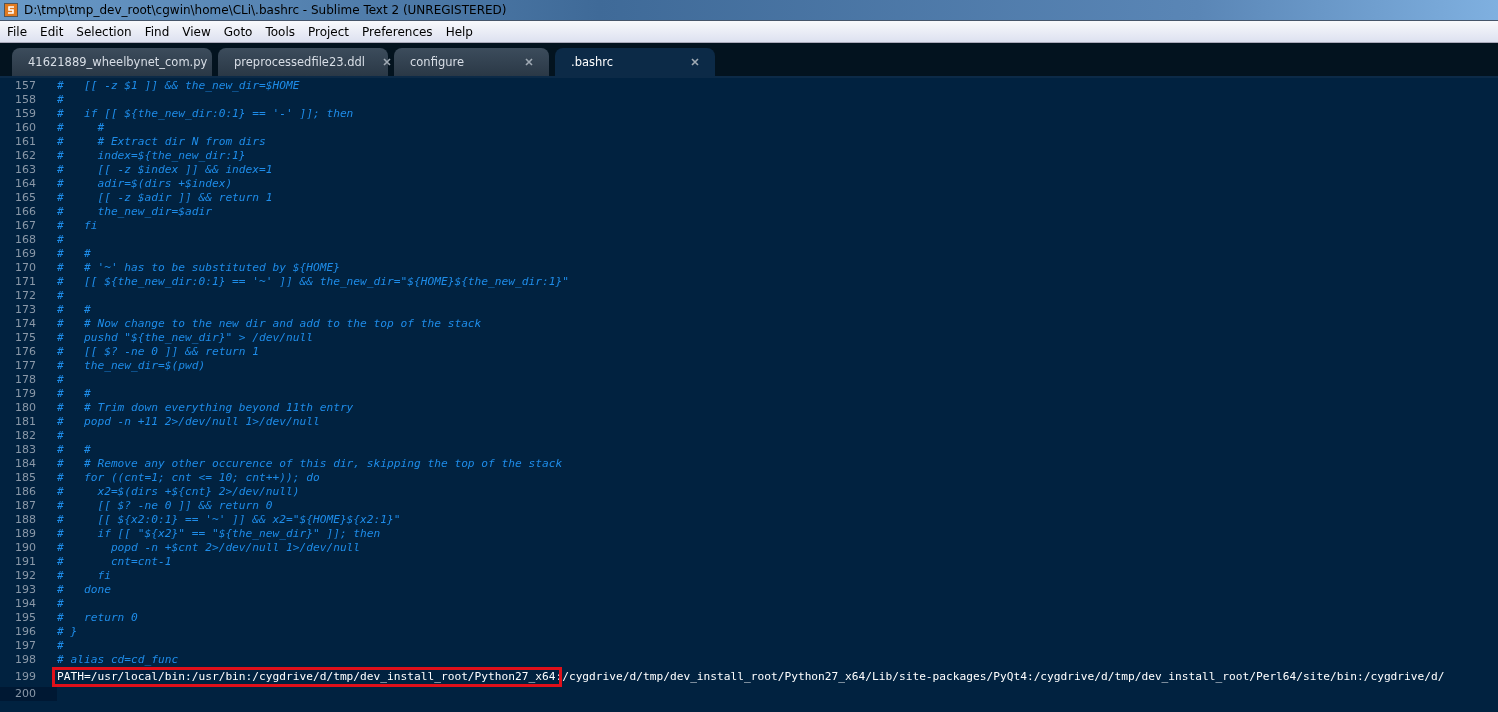 The width and height of the screenshot is (1498, 712). Describe the element at coordinates (196, 31) in the screenshot. I see `menu-item: View` at that location.